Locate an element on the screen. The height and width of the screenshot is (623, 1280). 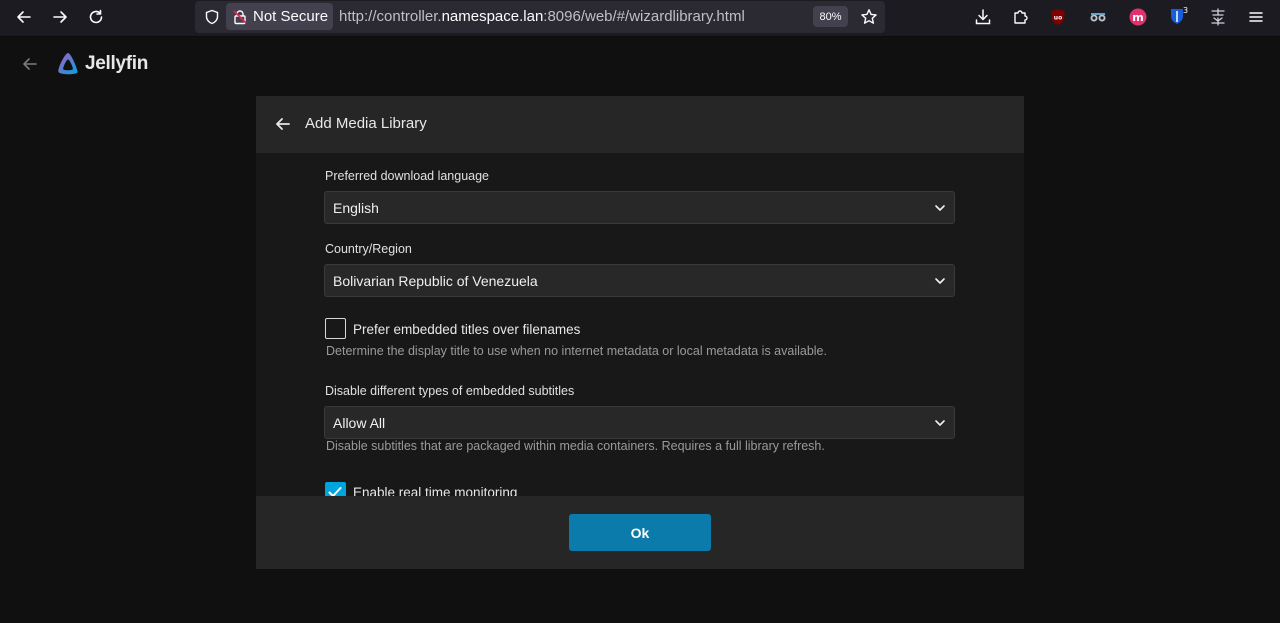
not-secure-label: Not Secure is located at coordinates (291, 16).